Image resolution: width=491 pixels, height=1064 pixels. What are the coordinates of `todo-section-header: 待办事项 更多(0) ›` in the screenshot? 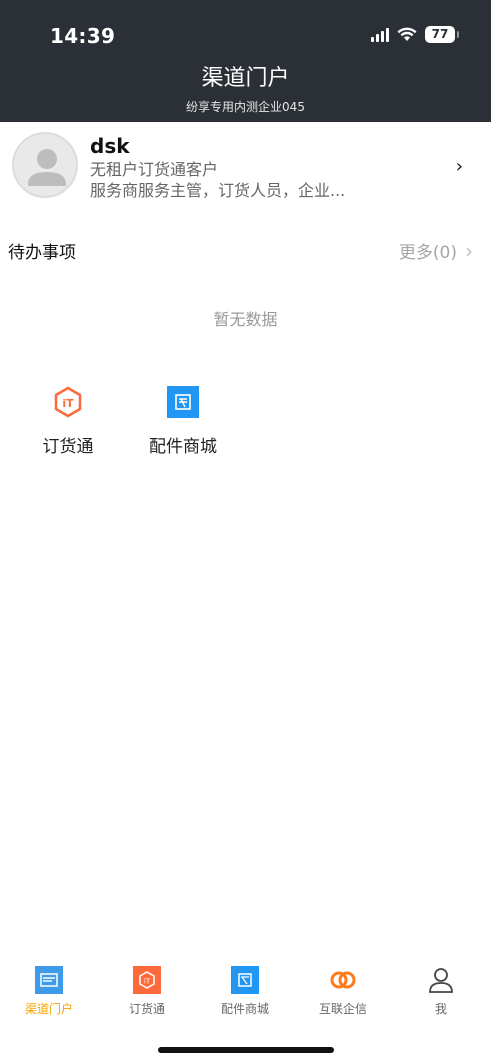 It's located at (245, 250).